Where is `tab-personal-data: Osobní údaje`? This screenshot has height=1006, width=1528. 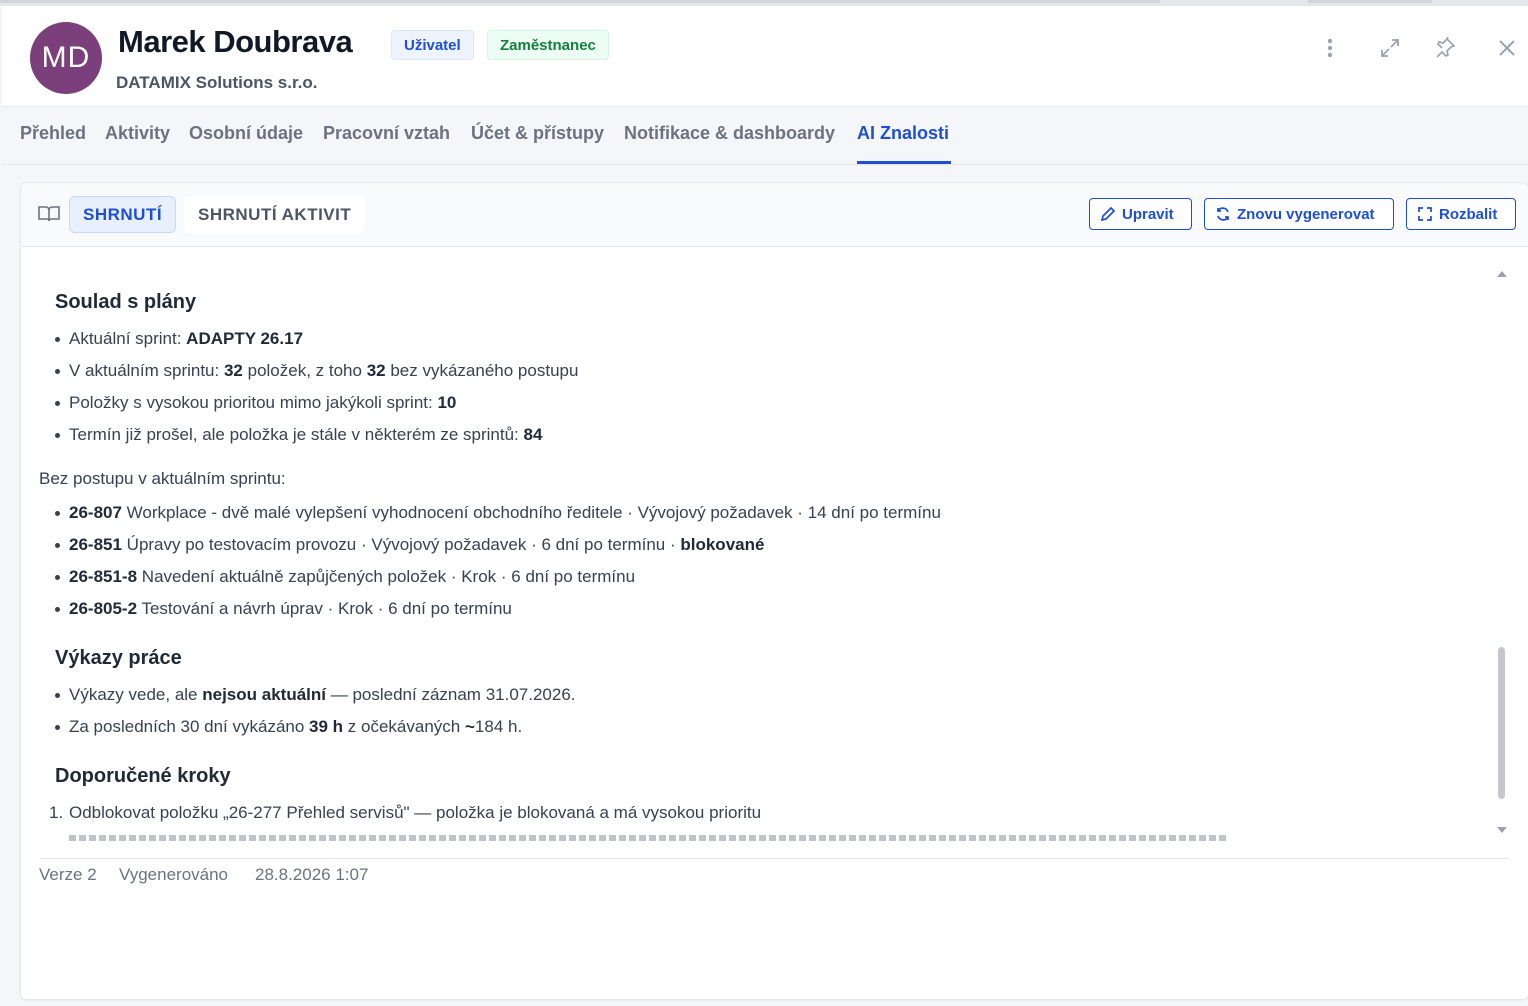
tab-personal-data: Osobní údaje is located at coordinates (246, 133).